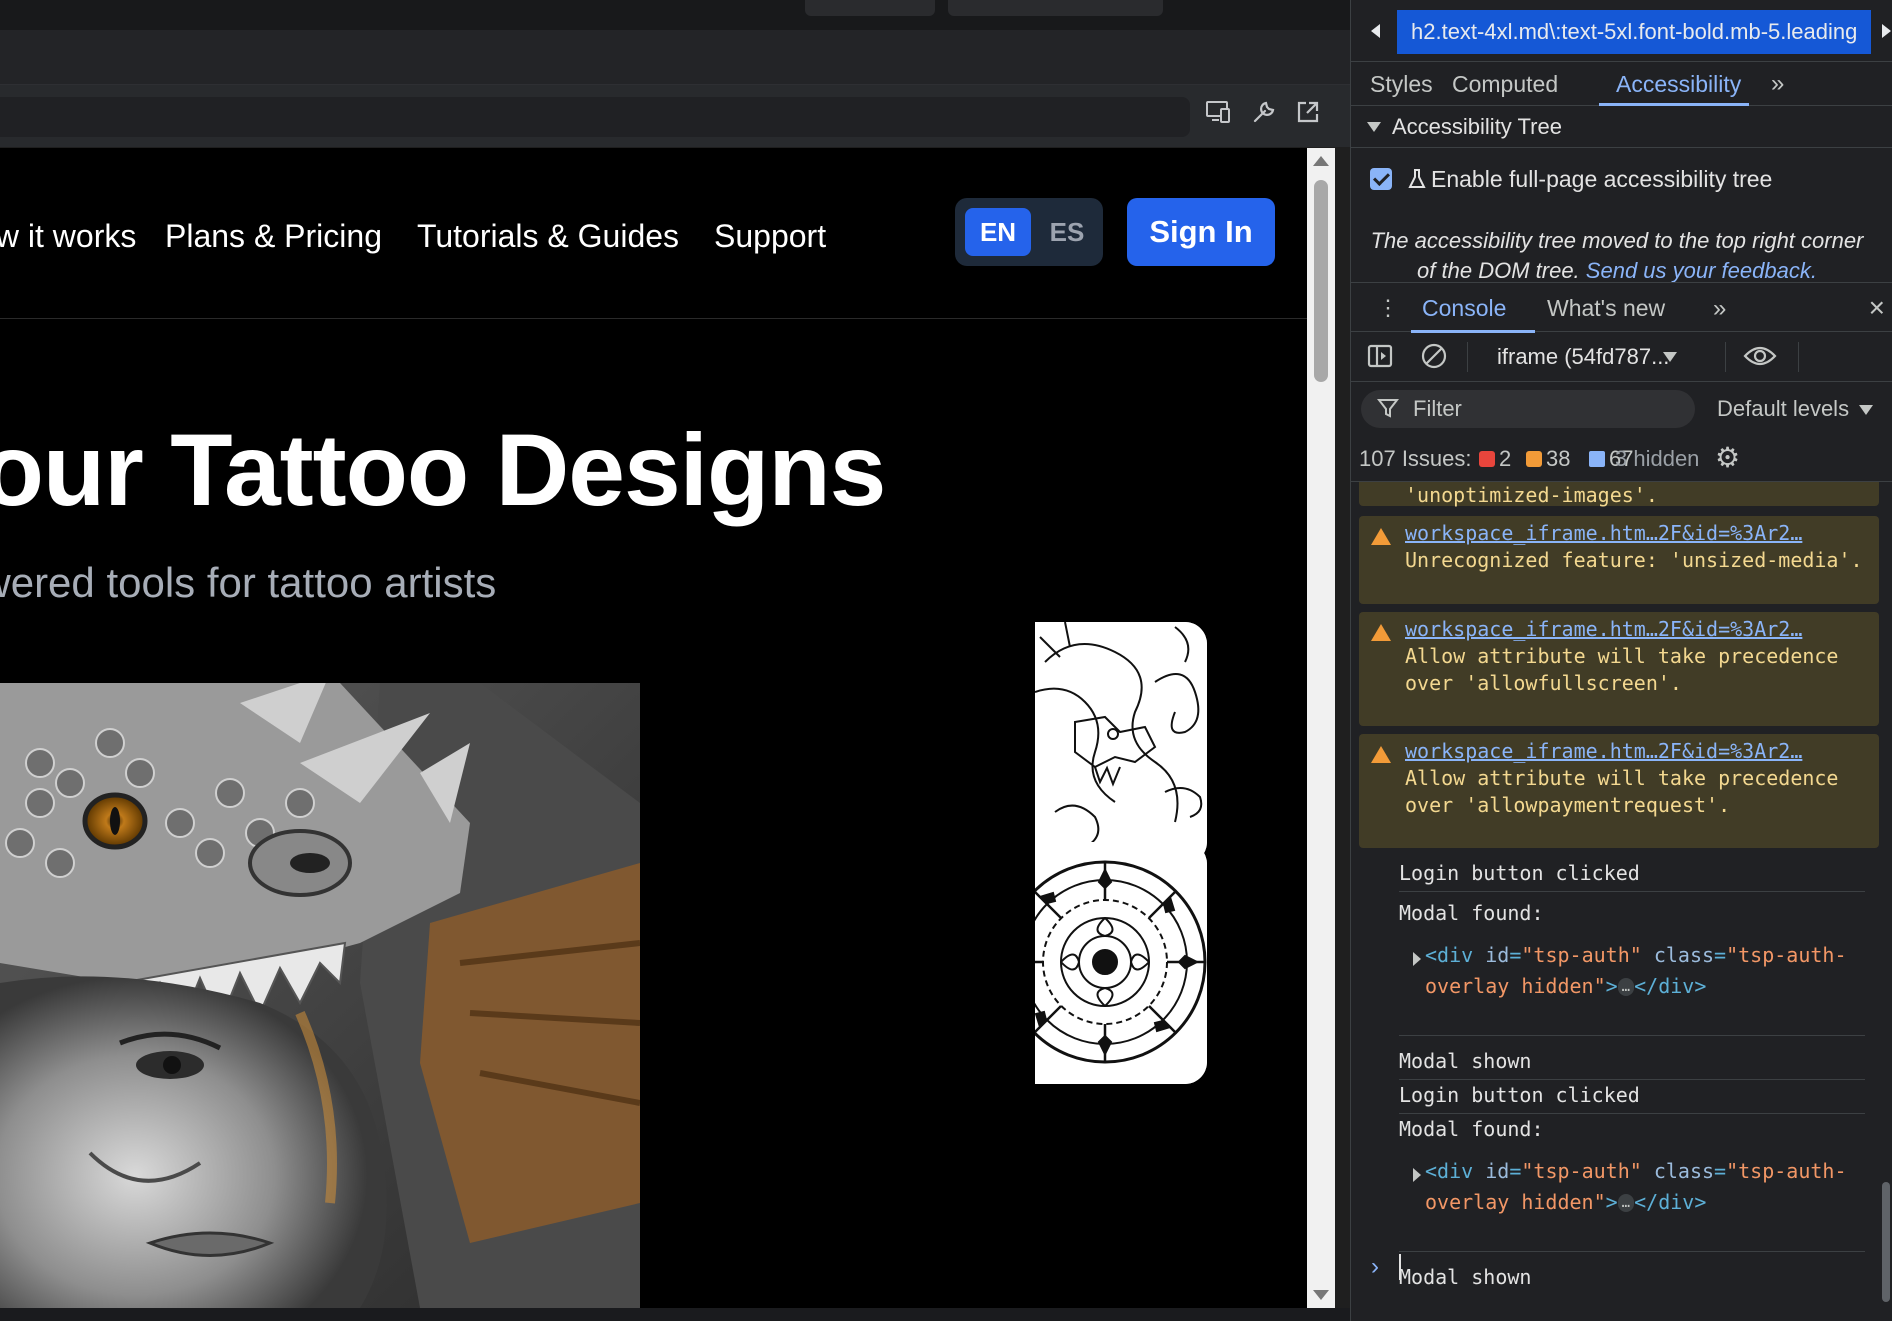 The height and width of the screenshot is (1321, 1892). What do you see at coordinates (1602, 179) in the screenshot?
I see `checkbox-label-text: Enable full-page accessibility tree` at bounding box center [1602, 179].